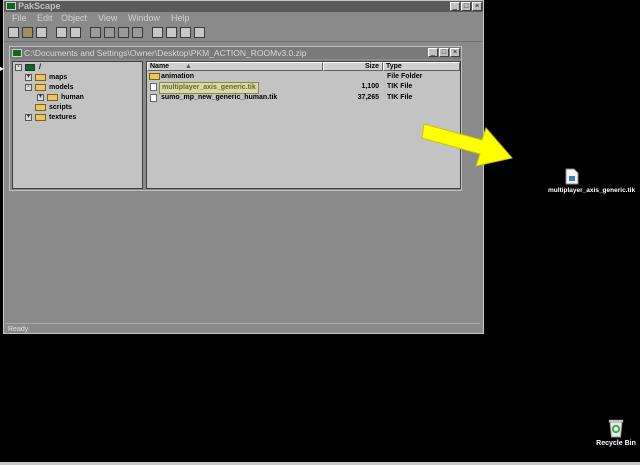 The height and width of the screenshot is (465, 640). What do you see at coordinates (72, 97) in the screenshot?
I see `tree-item-label: human` at bounding box center [72, 97].